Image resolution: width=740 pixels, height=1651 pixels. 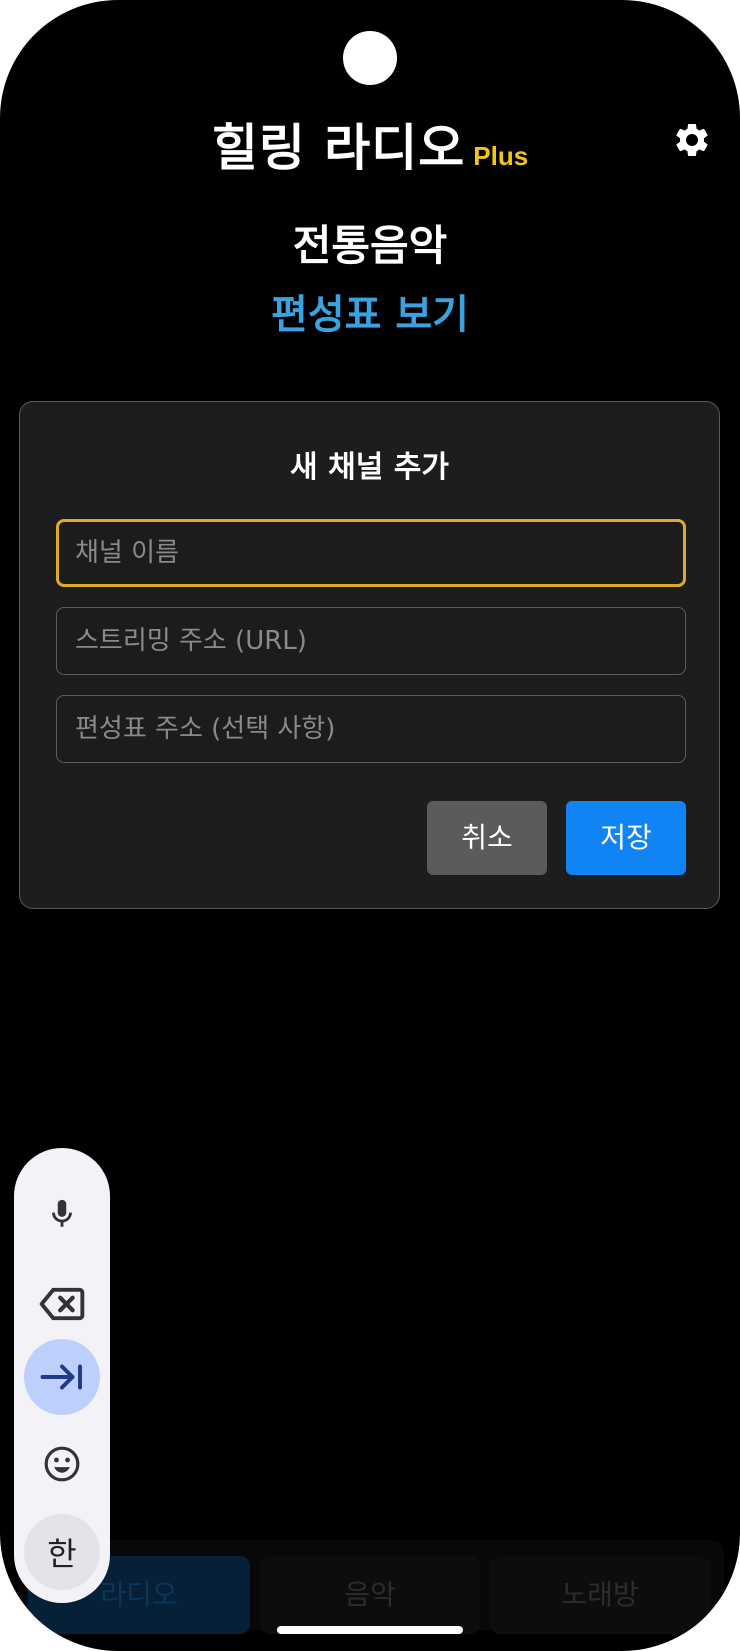 I want to click on bottom-navigation: 라디오 음악 노래방, so click(x=371, y=1587).